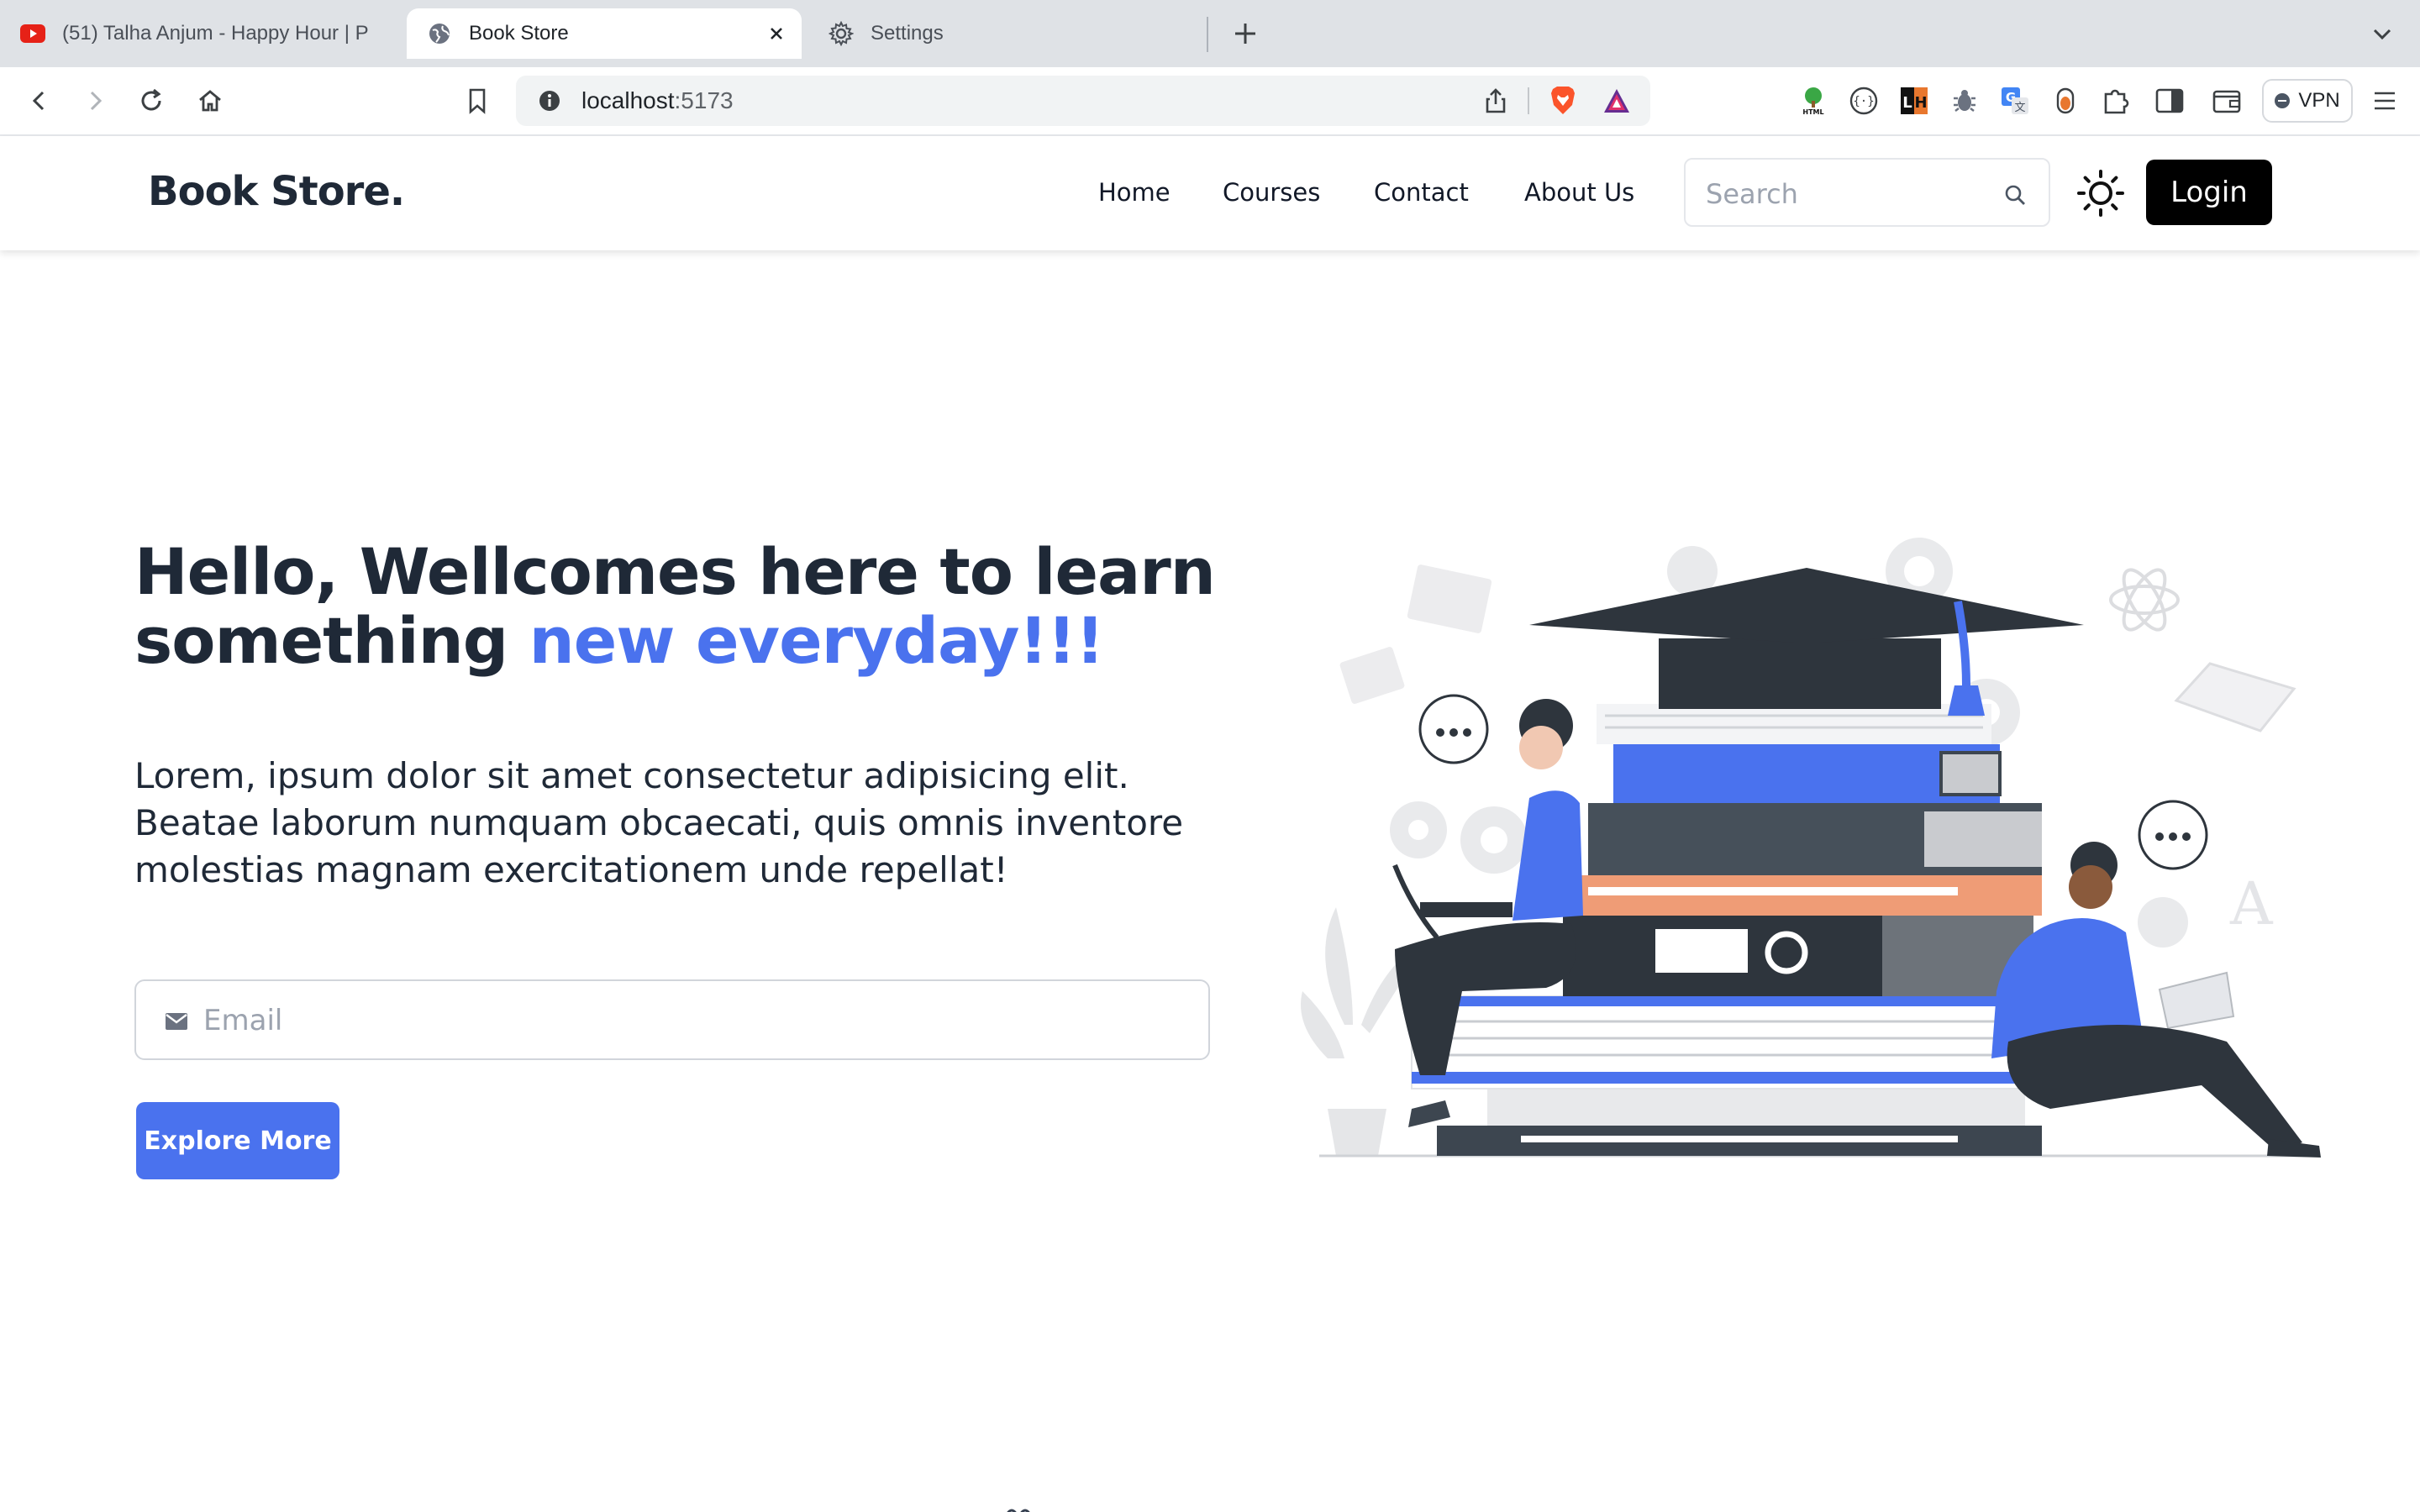  Describe the element at coordinates (210, 101) in the screenshot. I see `home-icon` at that location.